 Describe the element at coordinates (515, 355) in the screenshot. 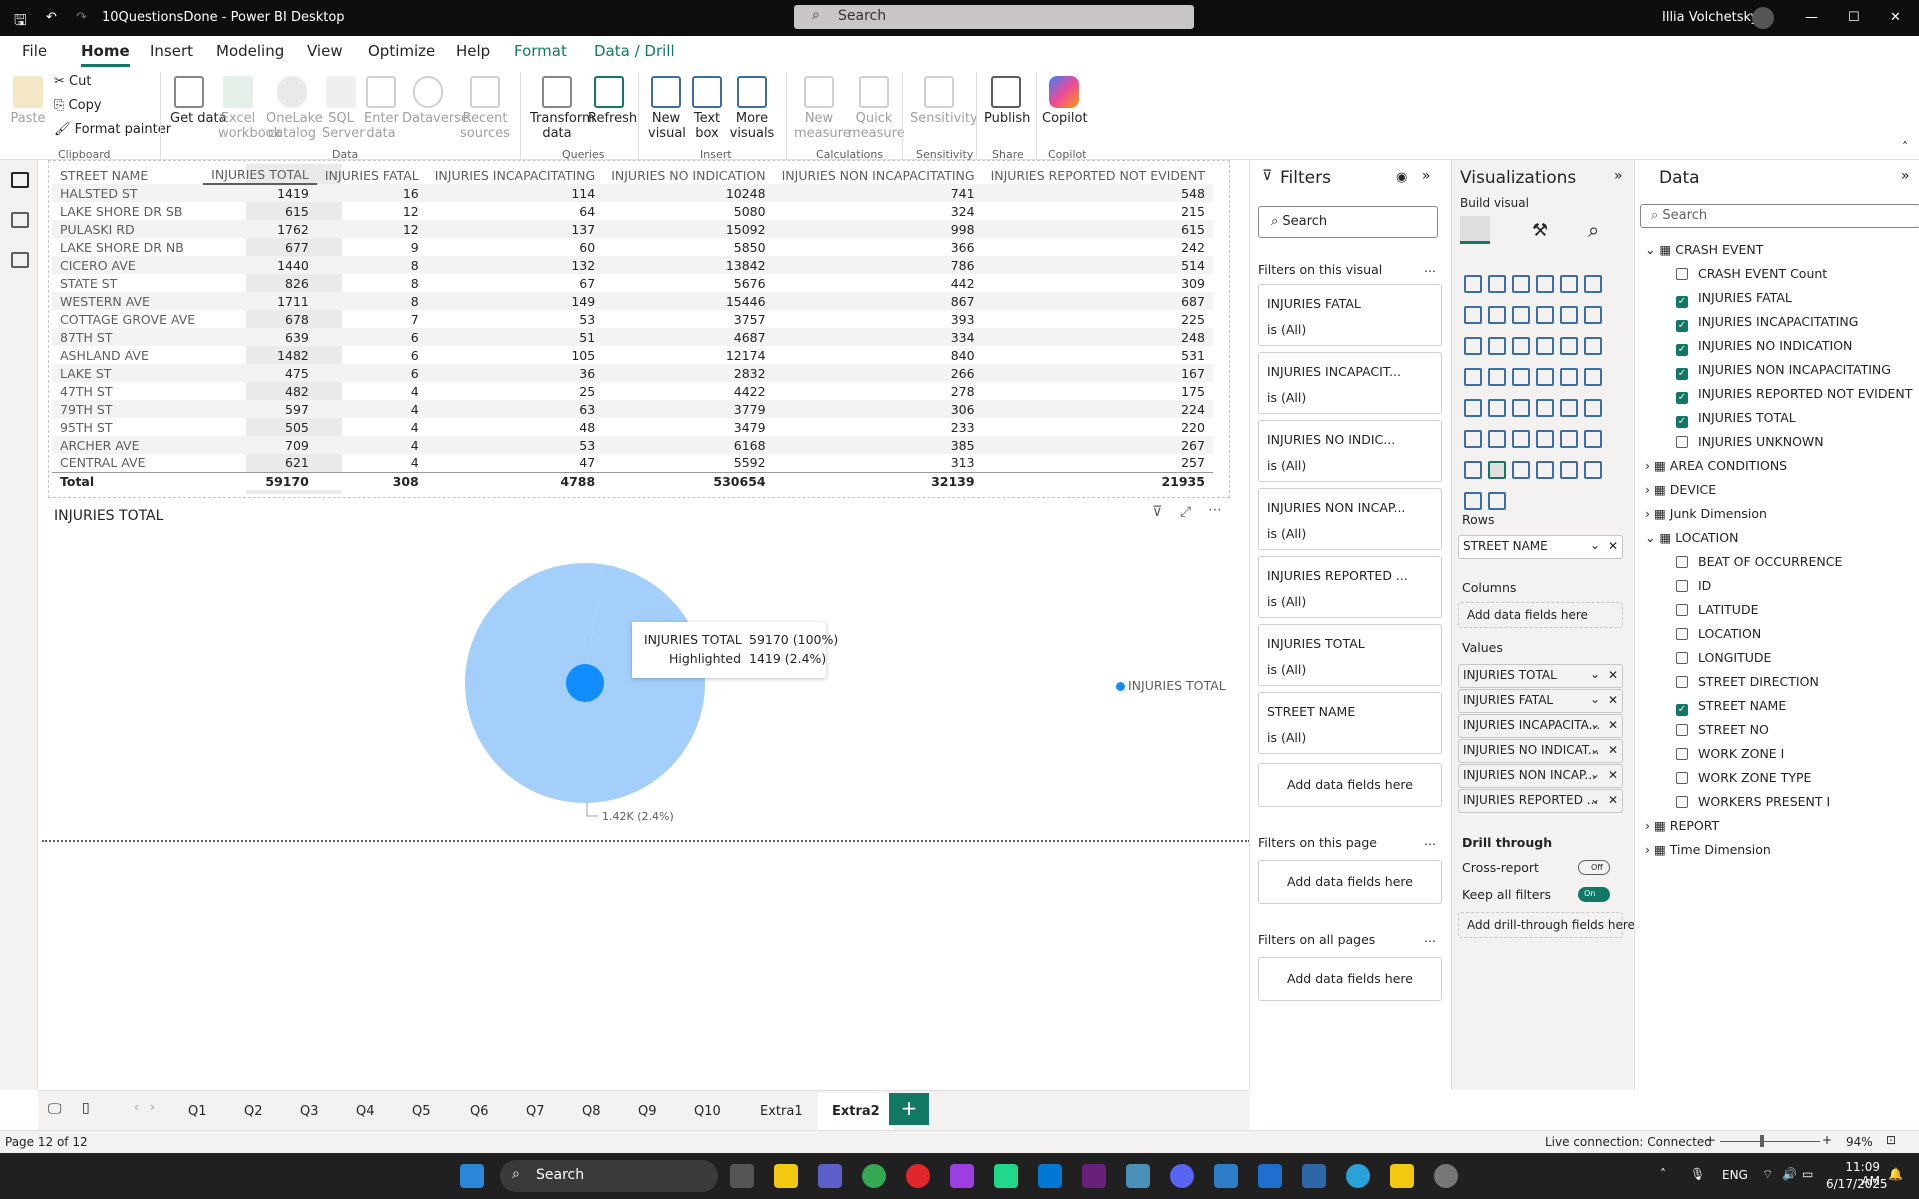

I see `value-cell: 105` at that location.